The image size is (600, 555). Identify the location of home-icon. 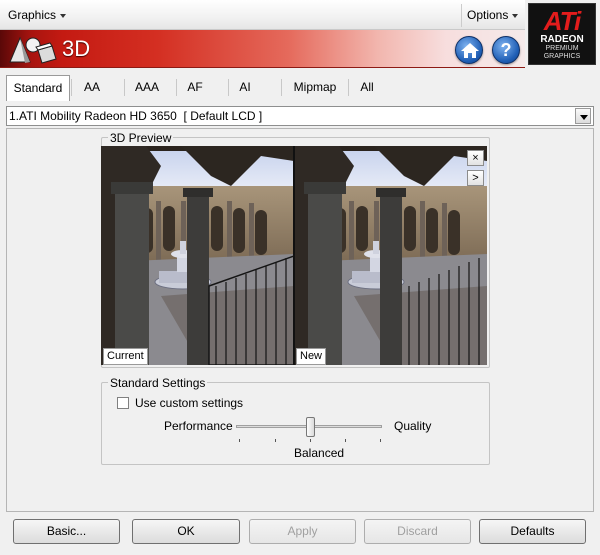
(470, 50).